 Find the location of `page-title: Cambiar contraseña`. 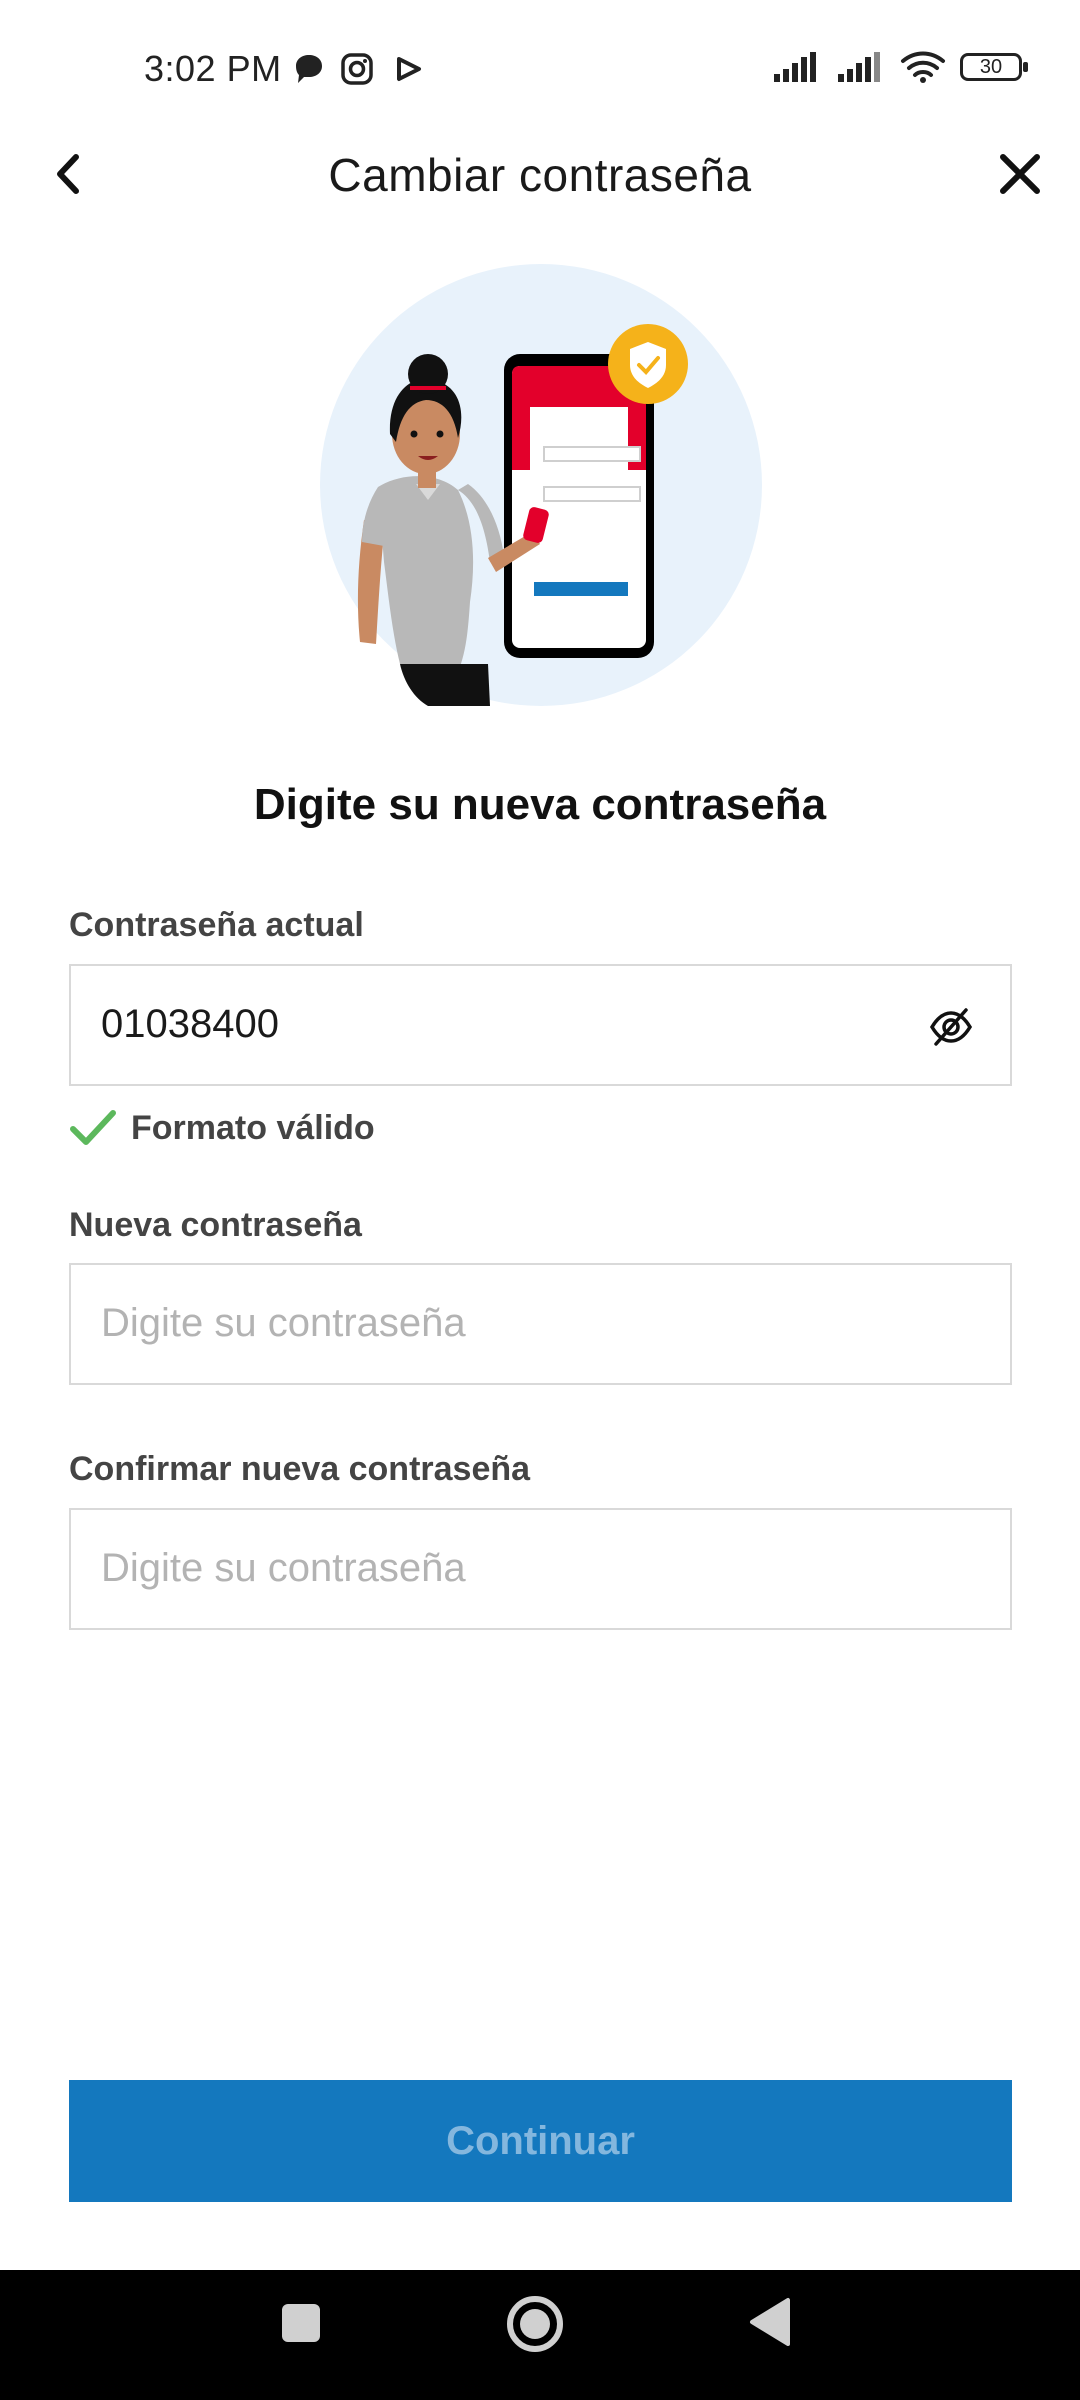

page-title: Cambiar contraseña is located at coordinates (540, 175).